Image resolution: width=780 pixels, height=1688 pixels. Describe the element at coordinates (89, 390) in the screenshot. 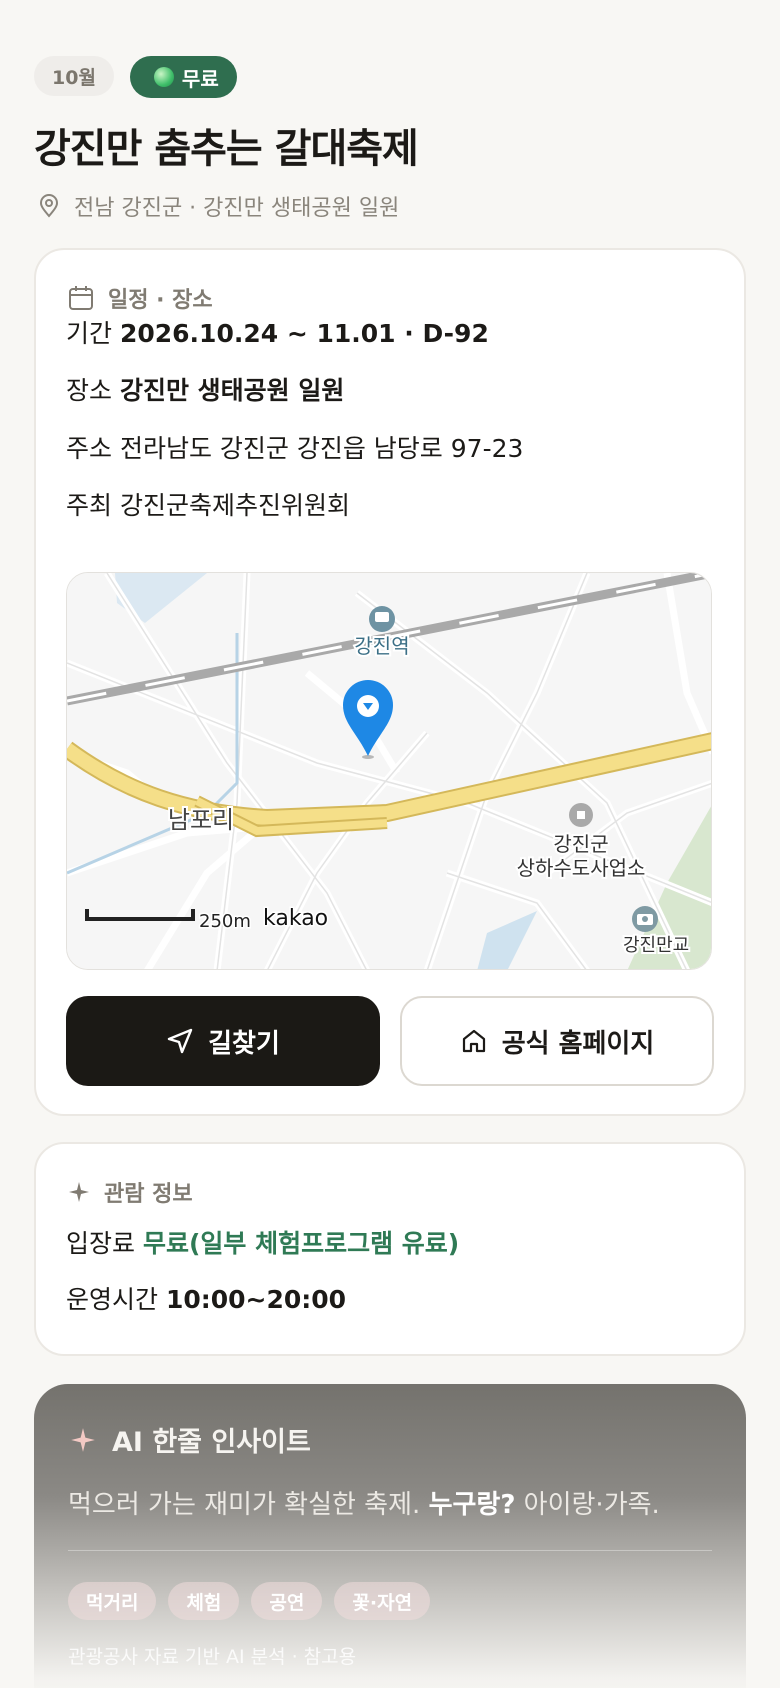

I see `place-label: 장소` at that location.